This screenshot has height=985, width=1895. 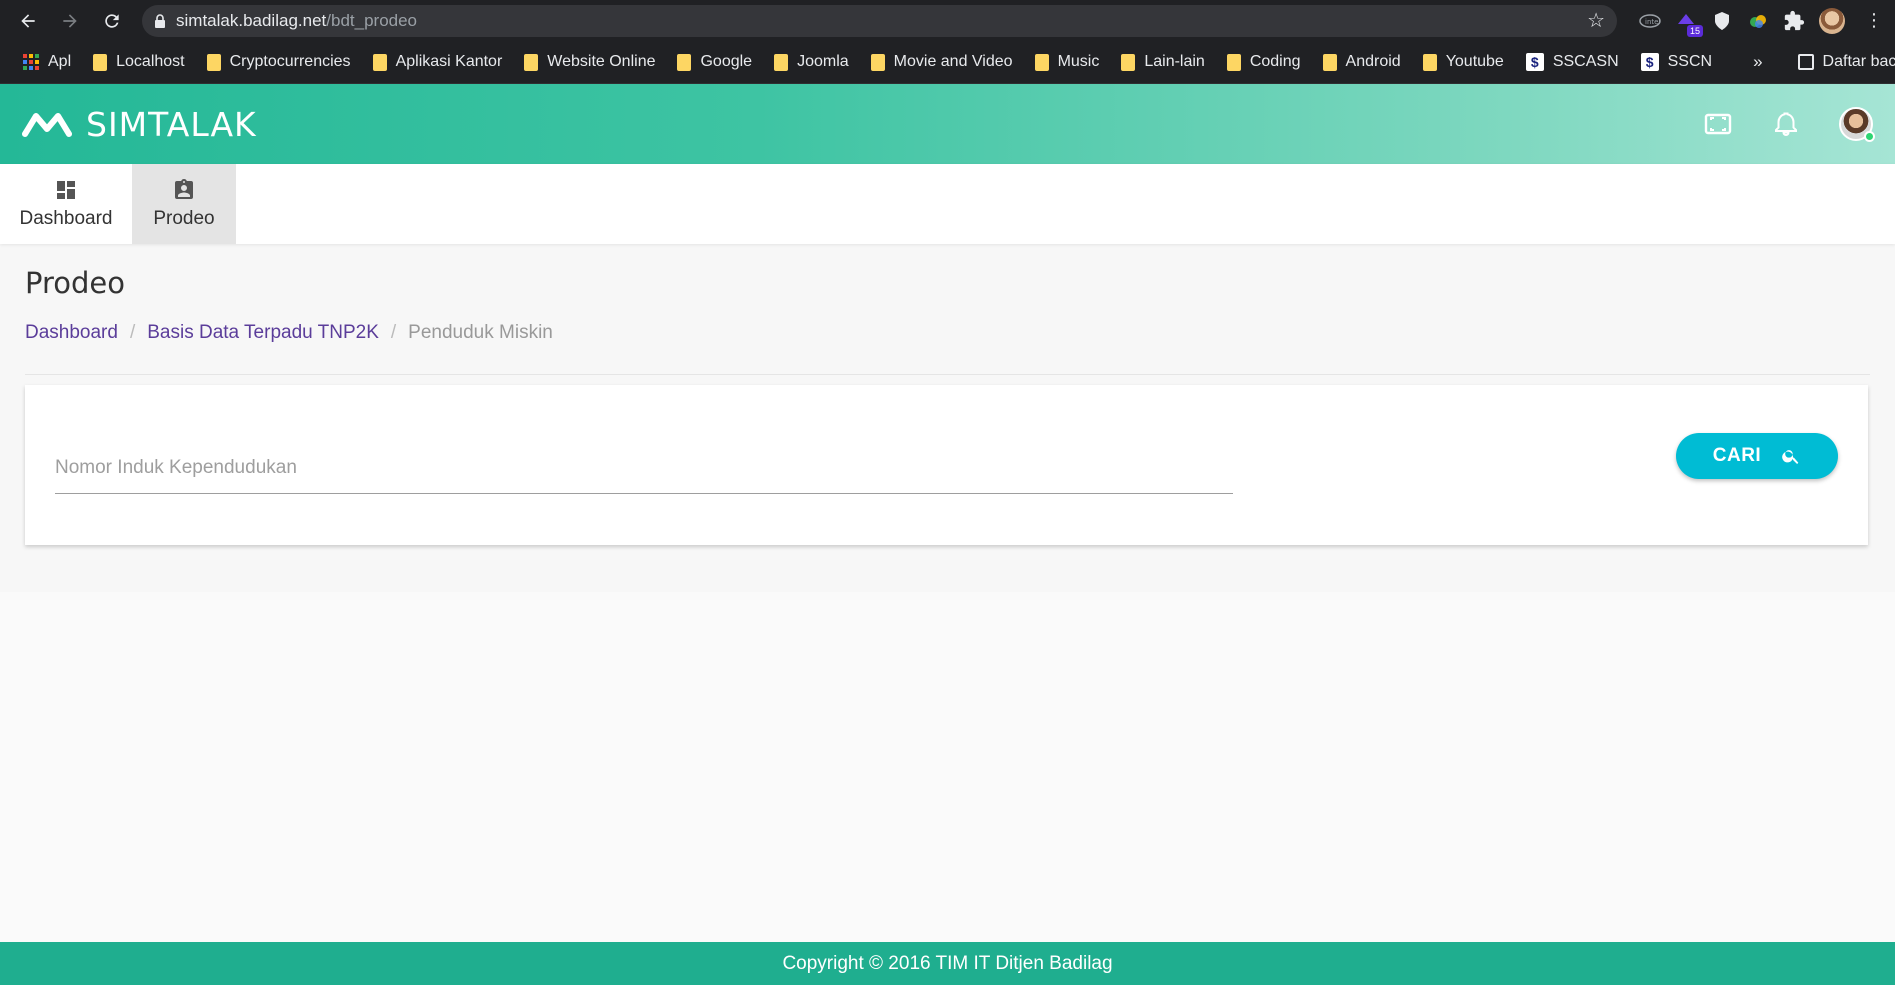 I want to click on bookmark-label: Youtube, so click(x=1474, y=61).